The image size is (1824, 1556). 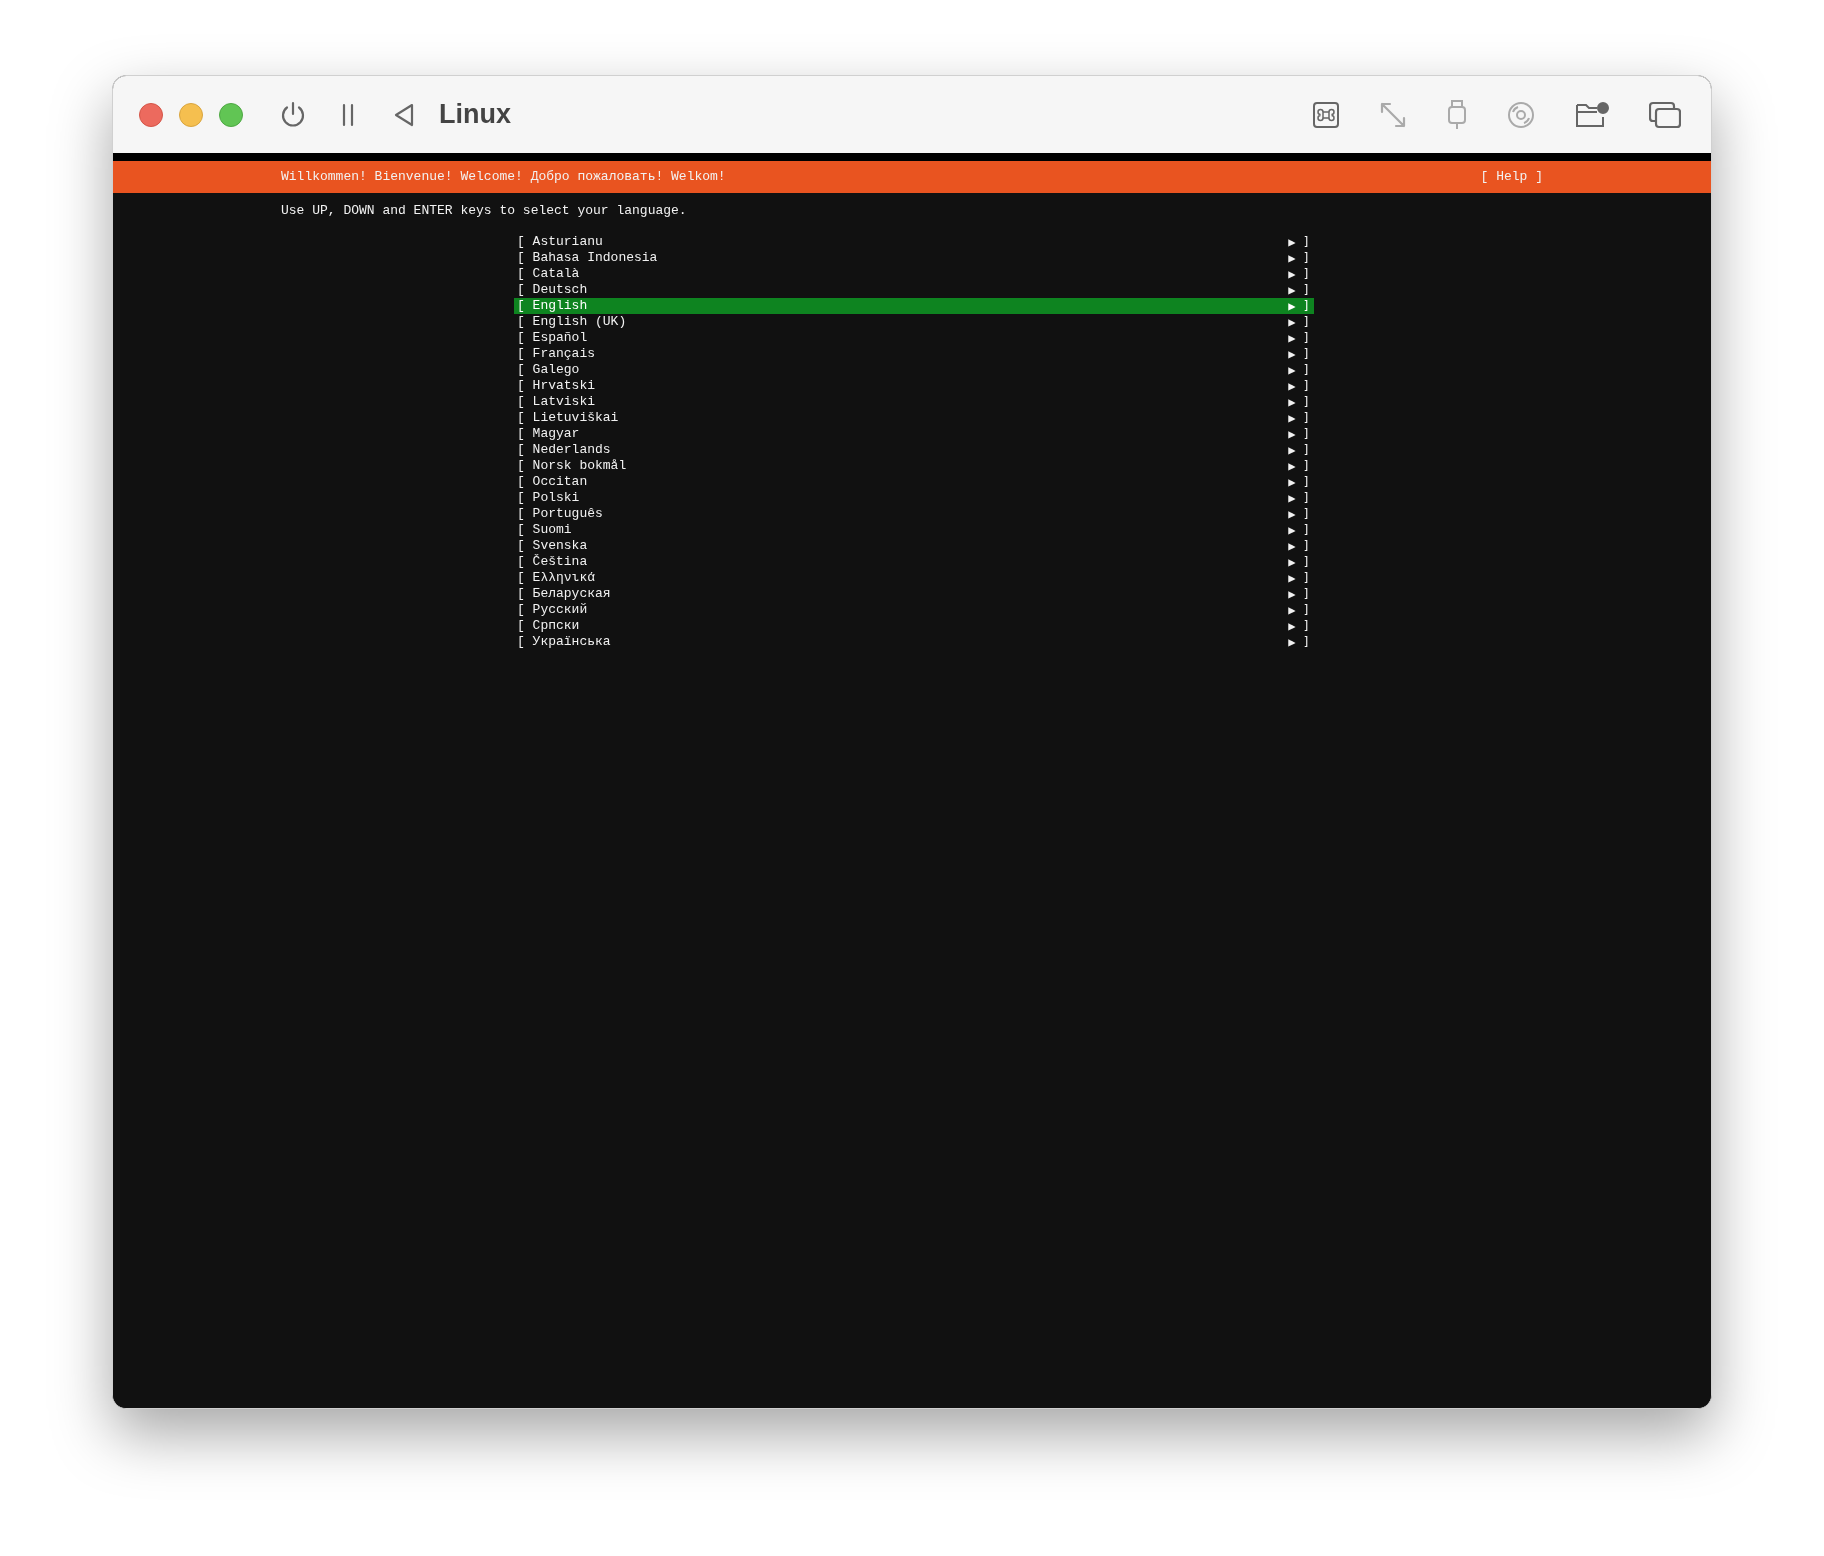 What do you see at coordinates (914, 594) in the screenshot?
I see `language-option: [ Беларуская ▶ ]` at bounding box center [914, 594].